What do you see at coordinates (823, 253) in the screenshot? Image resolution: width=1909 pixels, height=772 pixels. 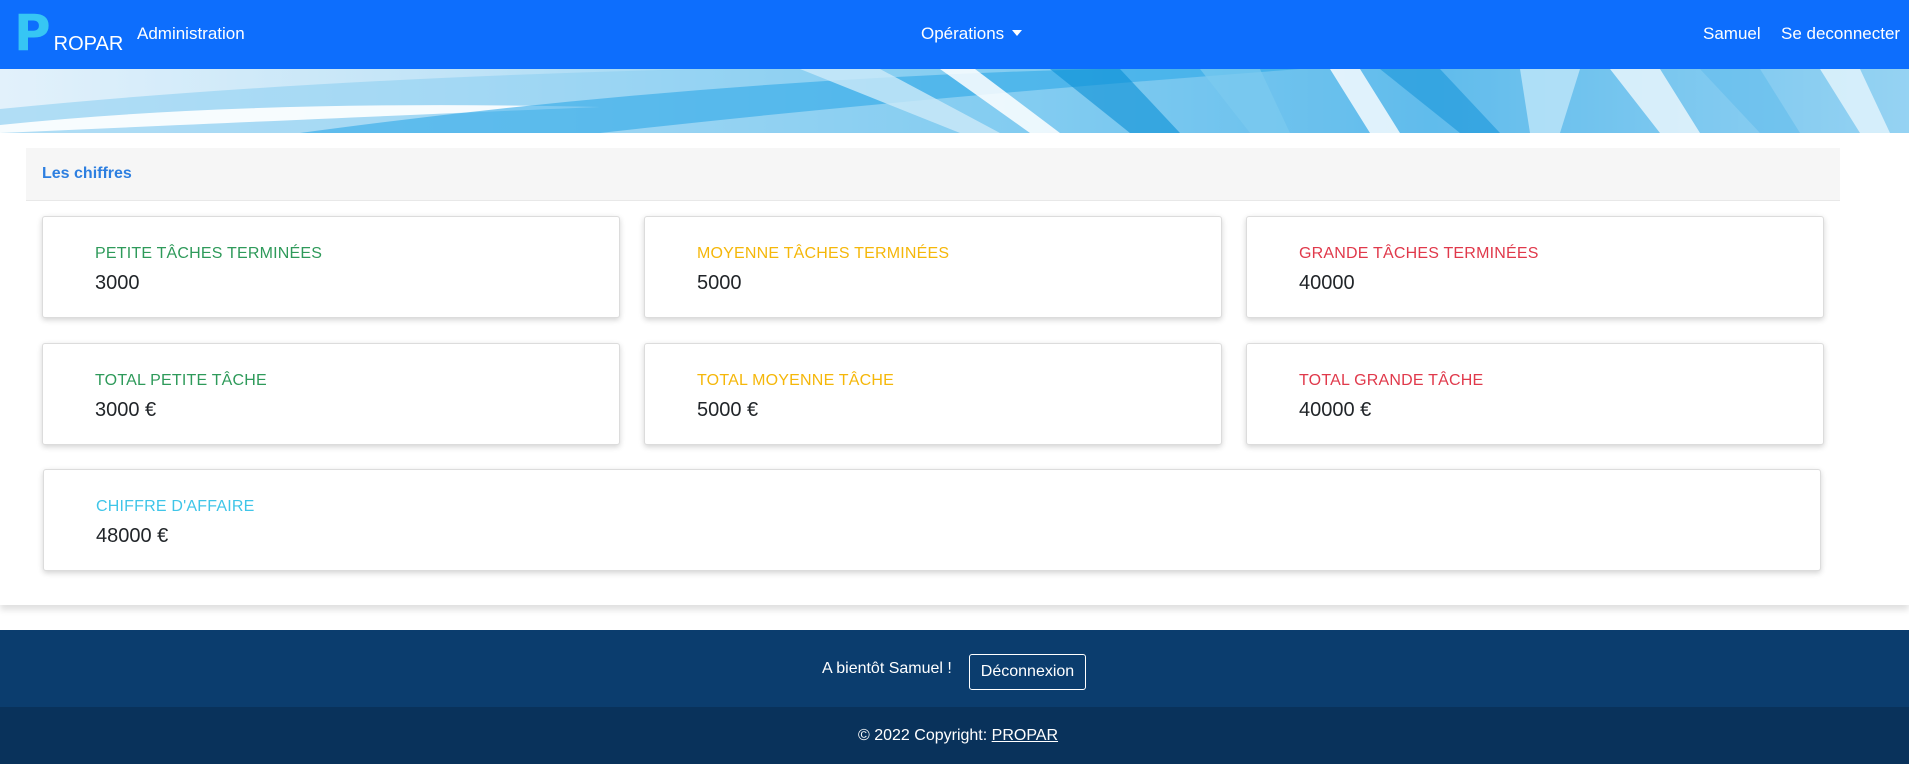 I see `stat-card-label: MOYENNE TÂCHES TERMINÉES` at bounding box center [823, 253].